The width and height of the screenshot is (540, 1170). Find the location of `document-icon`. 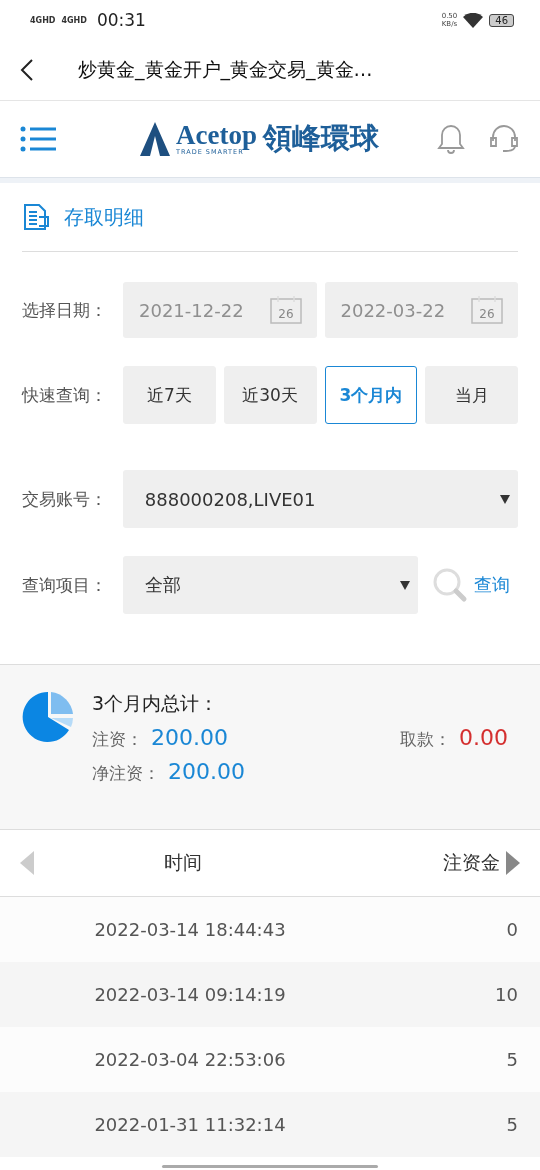

document-icon is located at coordinates (36, 217).